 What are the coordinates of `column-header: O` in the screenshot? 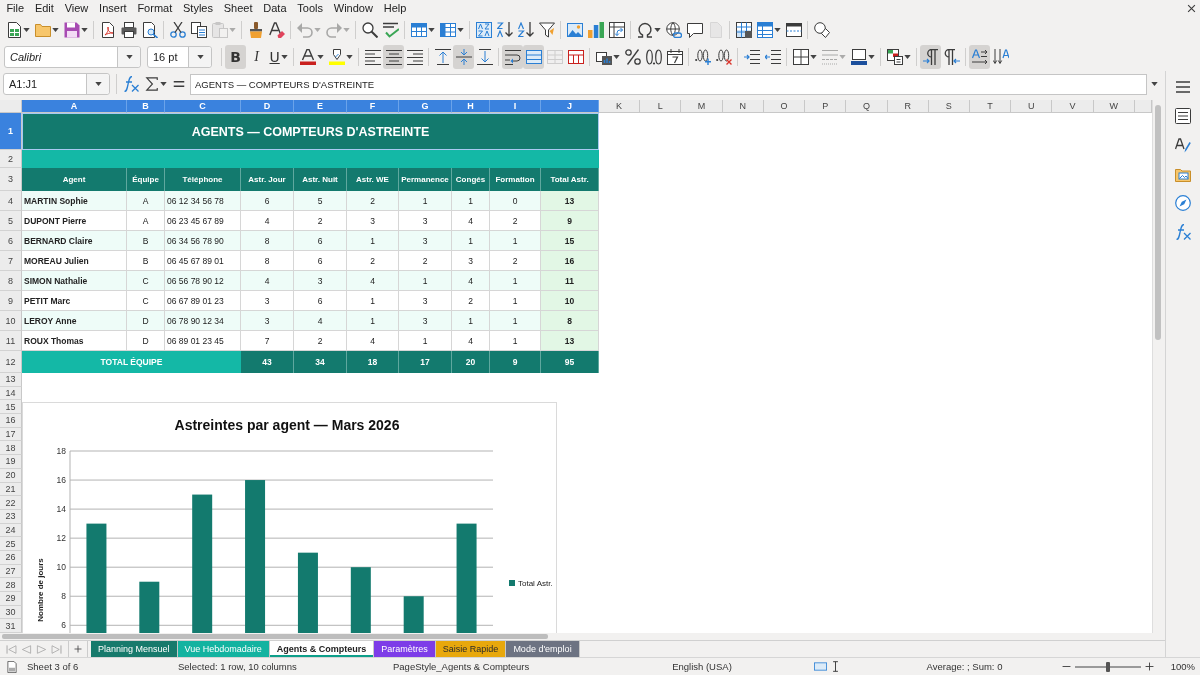 It's located at (784, 106).